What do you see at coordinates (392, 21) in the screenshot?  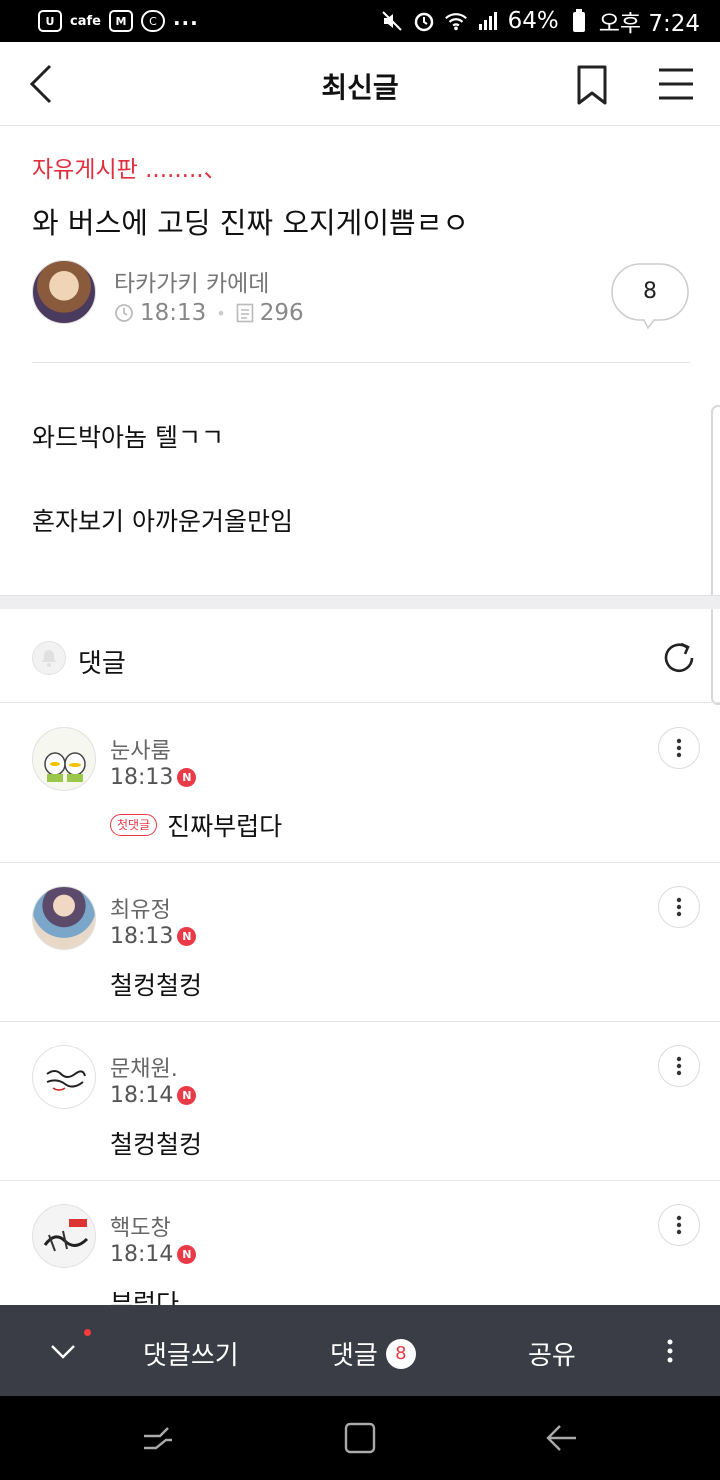 I see `mute-icon` at bounding box center [392, 21].